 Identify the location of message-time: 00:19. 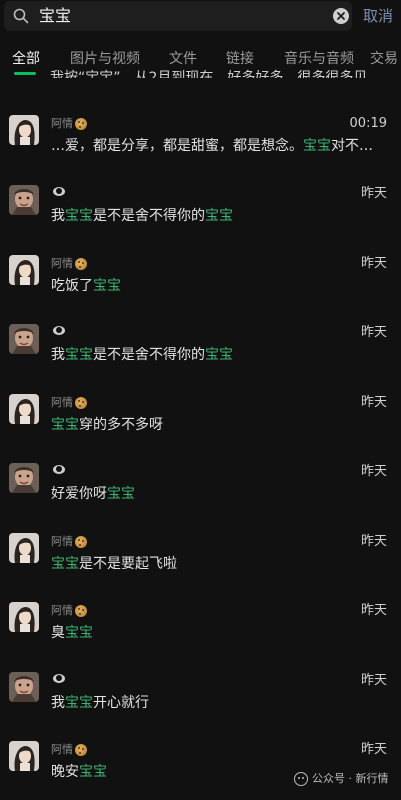
(368, 123).